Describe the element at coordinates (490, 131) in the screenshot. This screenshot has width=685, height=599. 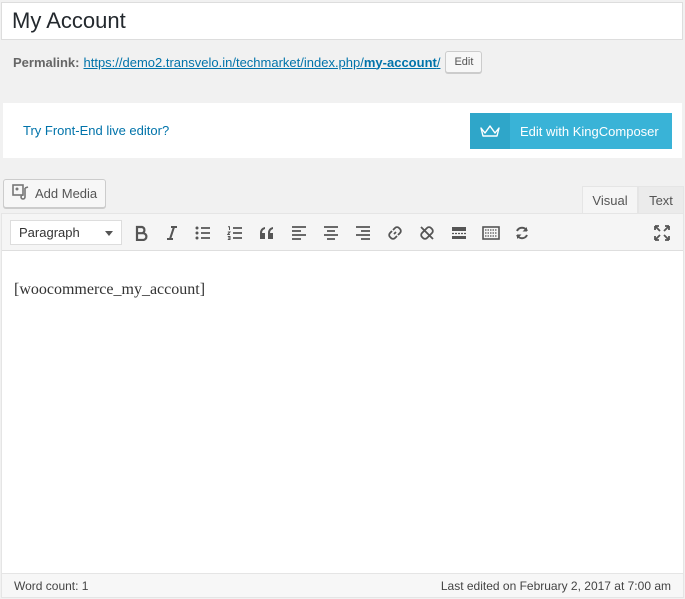
I see `kingcomposer-crown-icon` at that location.